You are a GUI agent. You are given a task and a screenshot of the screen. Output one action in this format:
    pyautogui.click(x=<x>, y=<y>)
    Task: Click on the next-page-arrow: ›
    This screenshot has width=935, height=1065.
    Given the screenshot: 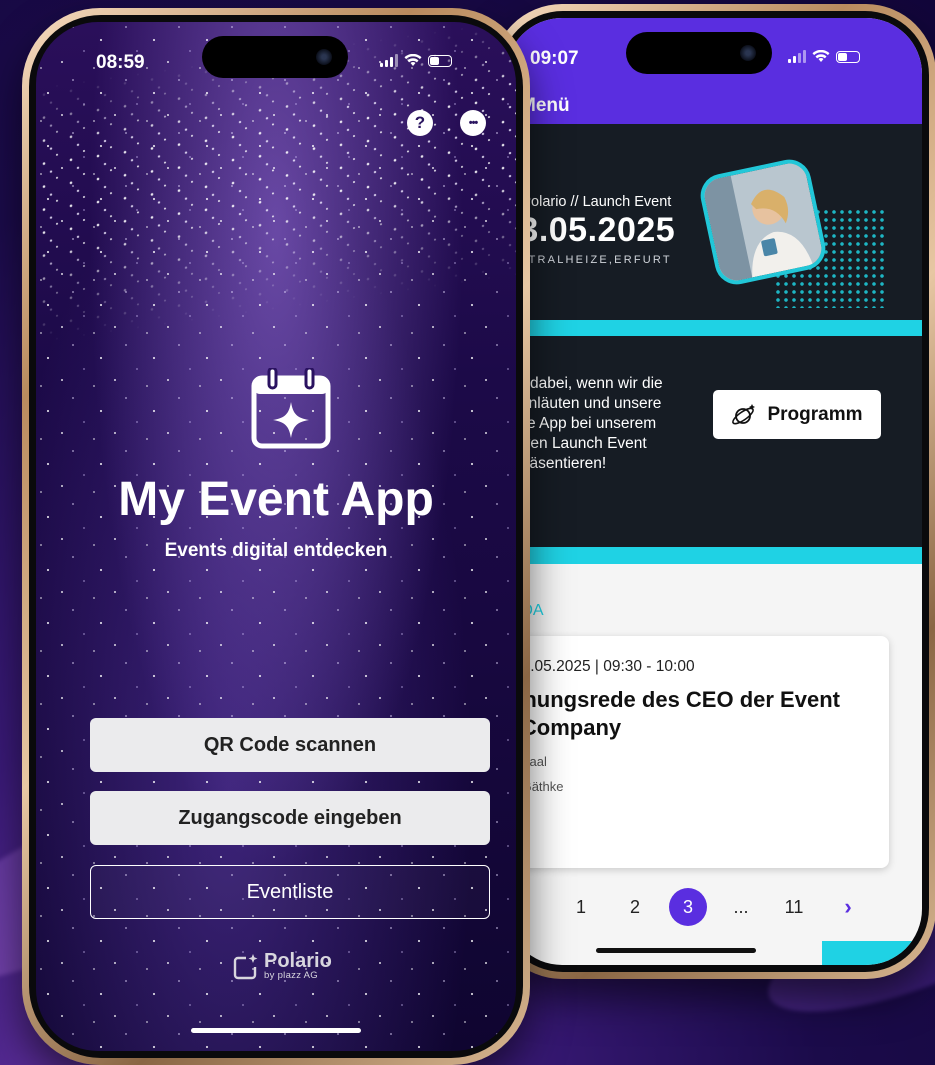 What is the action you would take?
    pyautogui.click(x=848, y=907)
    